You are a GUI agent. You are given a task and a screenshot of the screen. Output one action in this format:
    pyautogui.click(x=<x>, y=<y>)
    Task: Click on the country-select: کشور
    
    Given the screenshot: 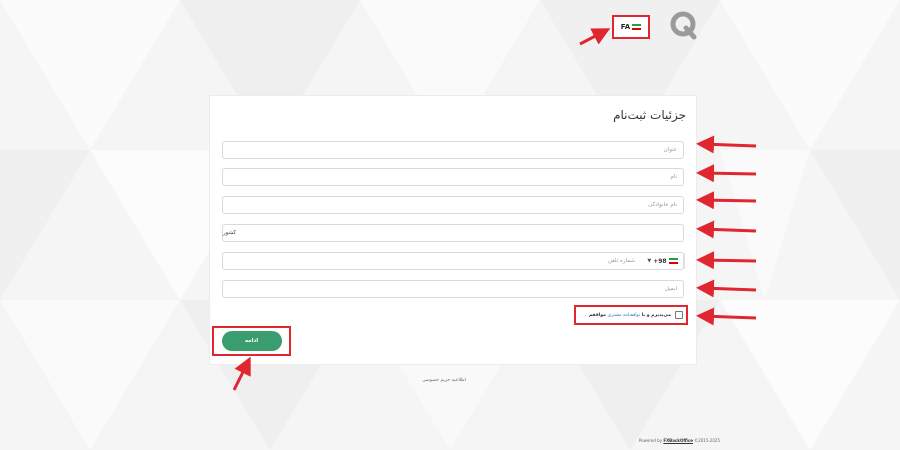 What is the action you would take?
    pyautogui.click(x=453, y=233)
    